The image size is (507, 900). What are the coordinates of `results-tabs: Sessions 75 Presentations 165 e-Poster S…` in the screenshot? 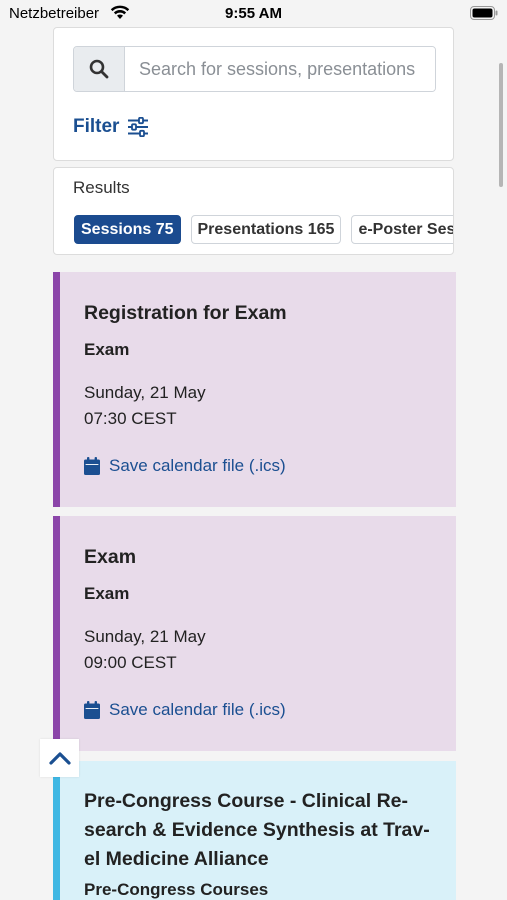 It's located at (263, 229).